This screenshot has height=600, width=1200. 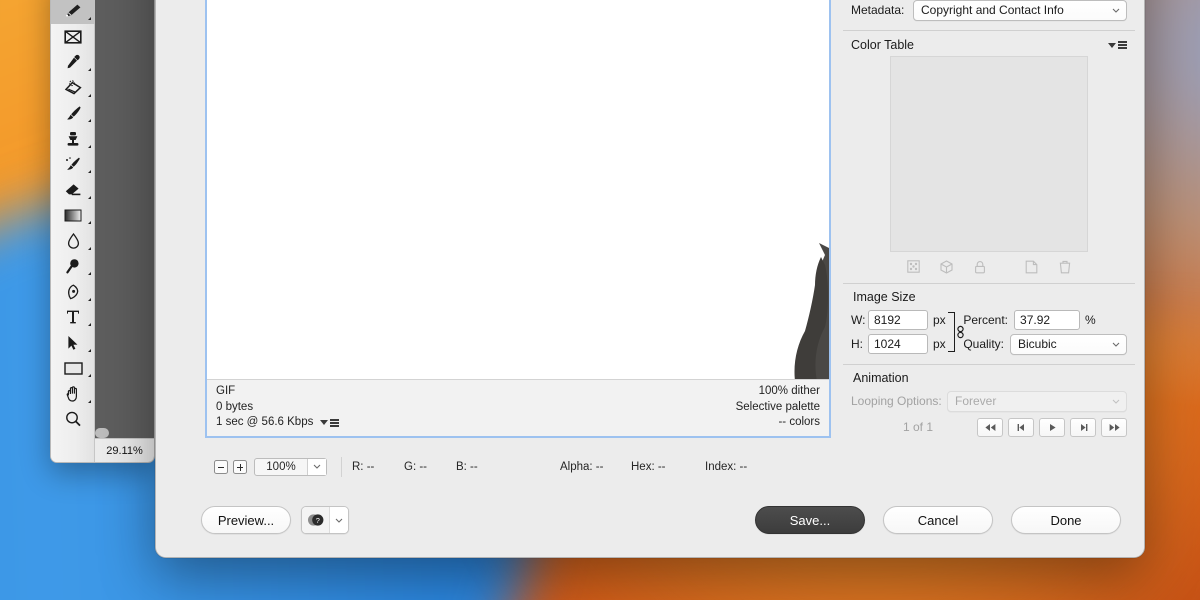 What do you see at coordinates (73, 394) in the screenshot?
I see `tool-hand-tool` at bounding box center [73, 394].